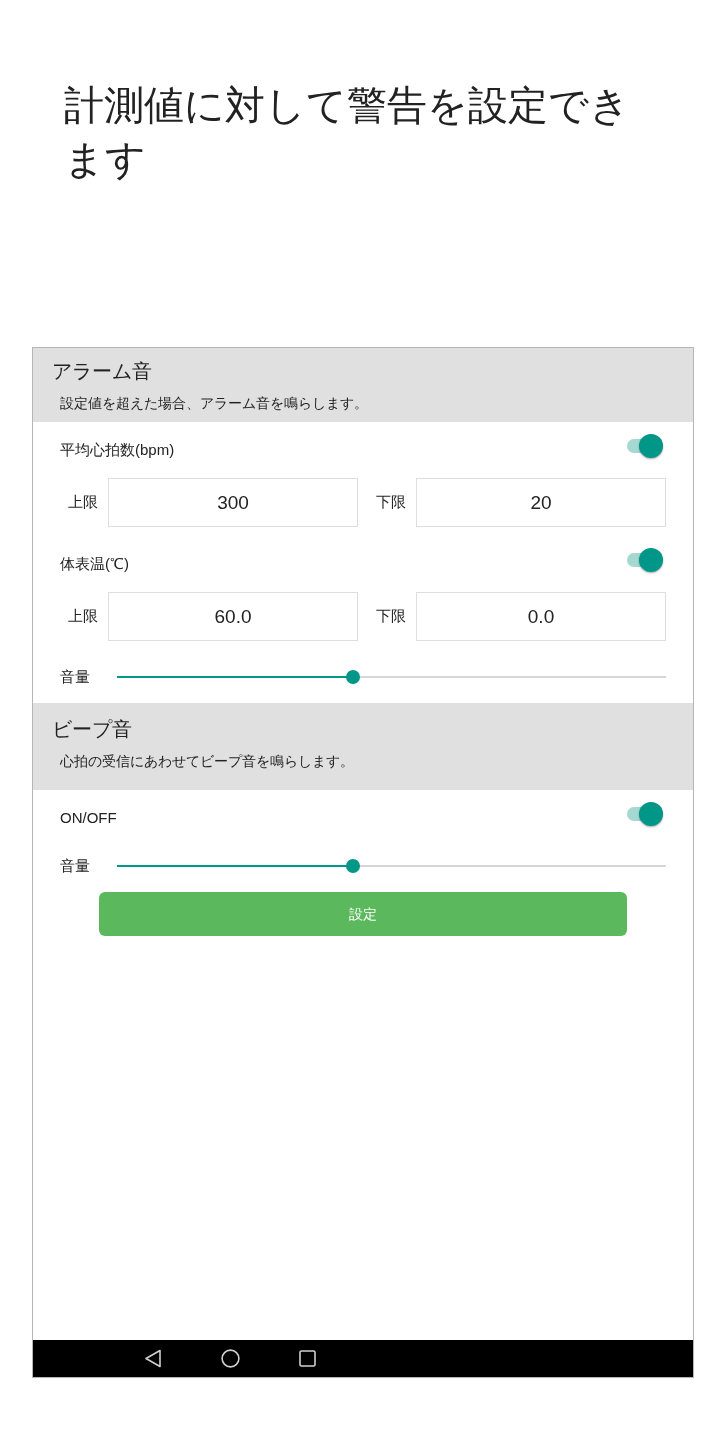 This screenshot has width=720, height=1436. What do you see at coordinates (233, 502) in the screenshot?
I see `limit-input-field: 300` at bounding box center [233, 502].